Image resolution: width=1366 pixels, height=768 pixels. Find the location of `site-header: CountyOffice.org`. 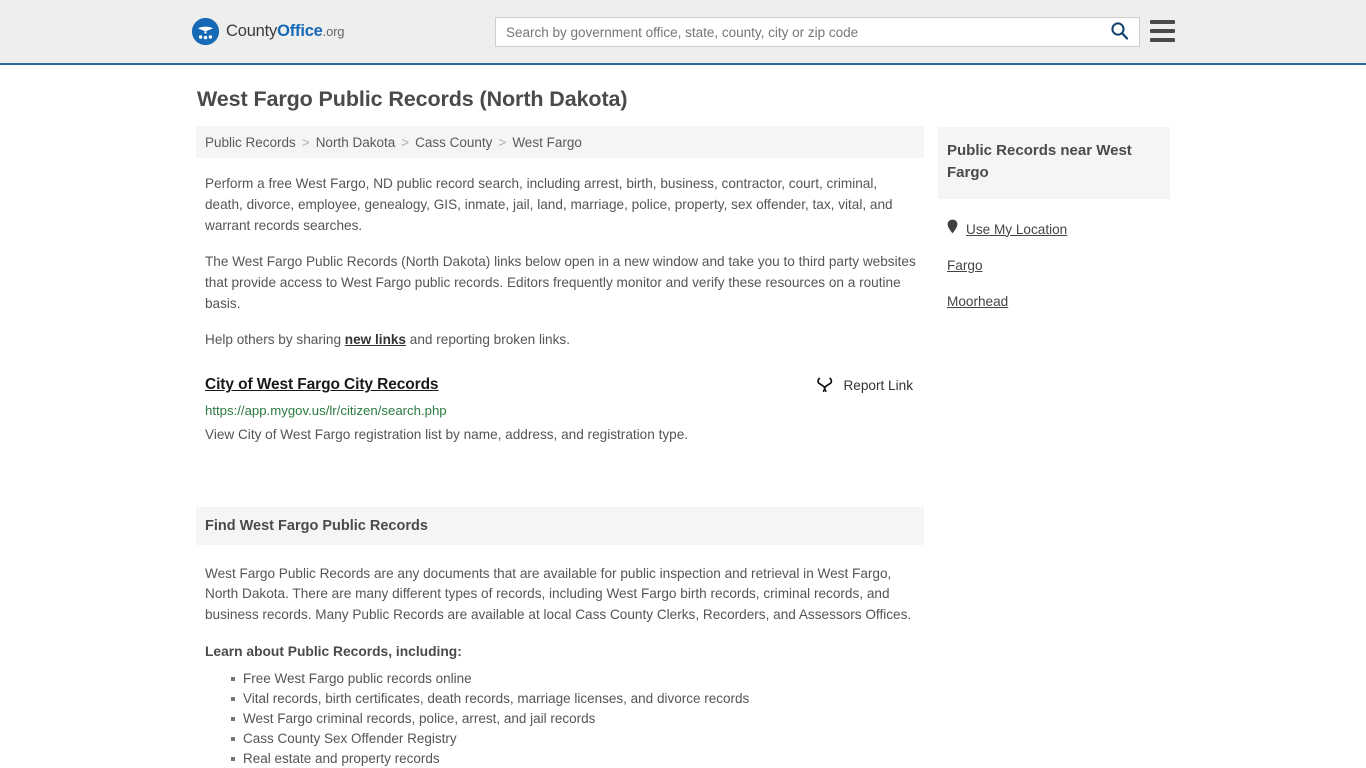

site-header: CountyOffice.org is located at coordinates (683, 32).